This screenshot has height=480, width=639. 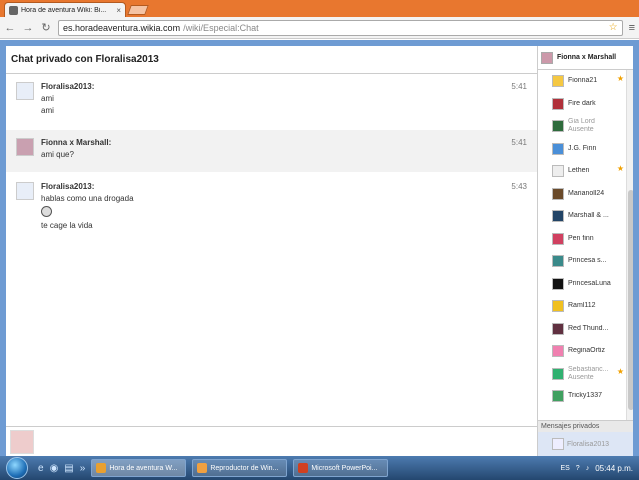 I want to click on user-list-item: Lethen ★, so click(x=582, y=171).